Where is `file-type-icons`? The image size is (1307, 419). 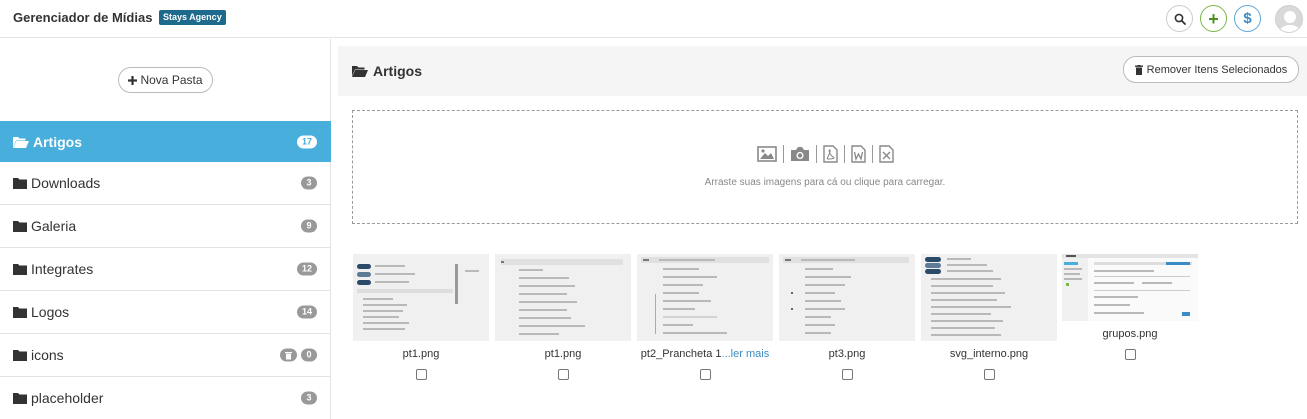
file-type-icons is located at coordinates (825, 154).